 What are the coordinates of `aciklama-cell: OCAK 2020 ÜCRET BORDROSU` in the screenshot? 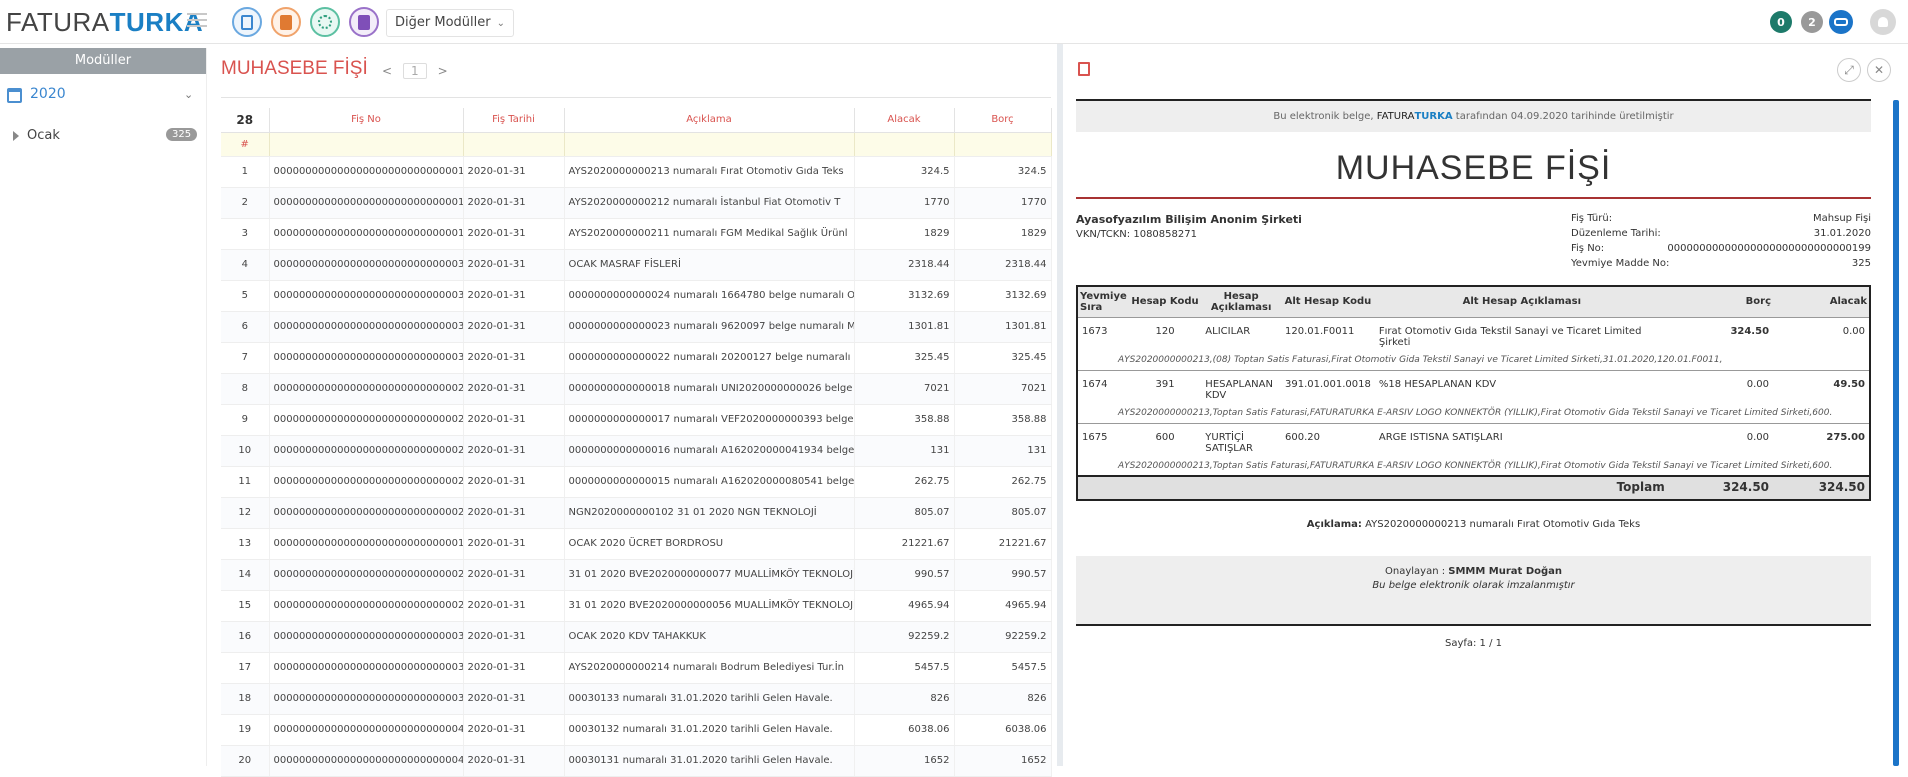 It's located at (709, 544).